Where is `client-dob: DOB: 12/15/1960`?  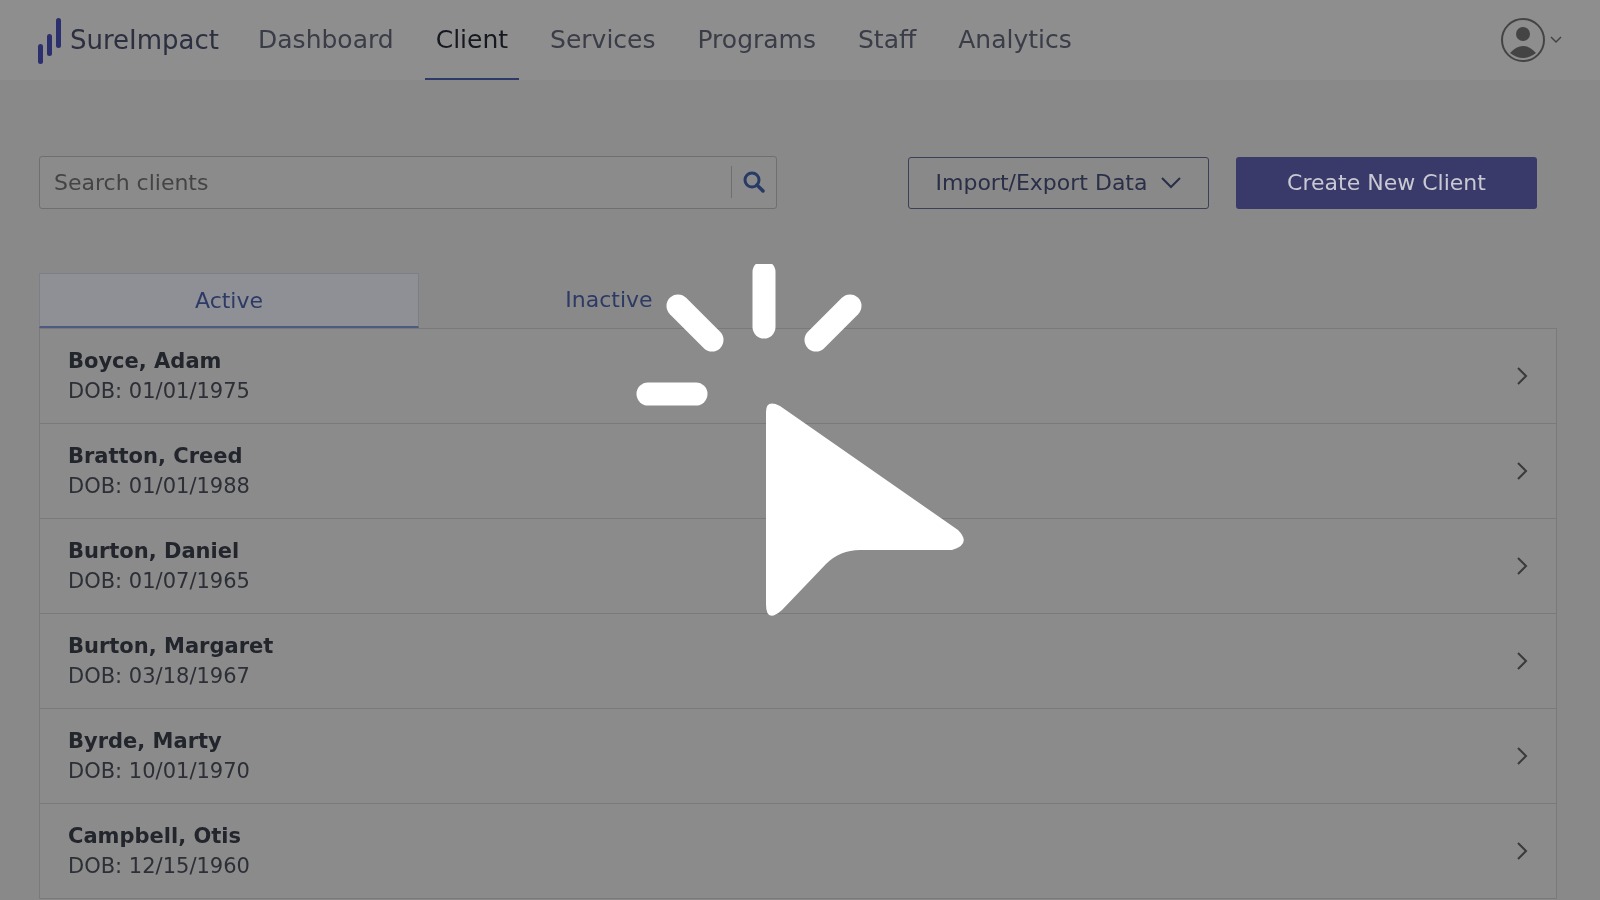
client-dob: DOB: 12/15/1960 is located at coordinates (159, 866).